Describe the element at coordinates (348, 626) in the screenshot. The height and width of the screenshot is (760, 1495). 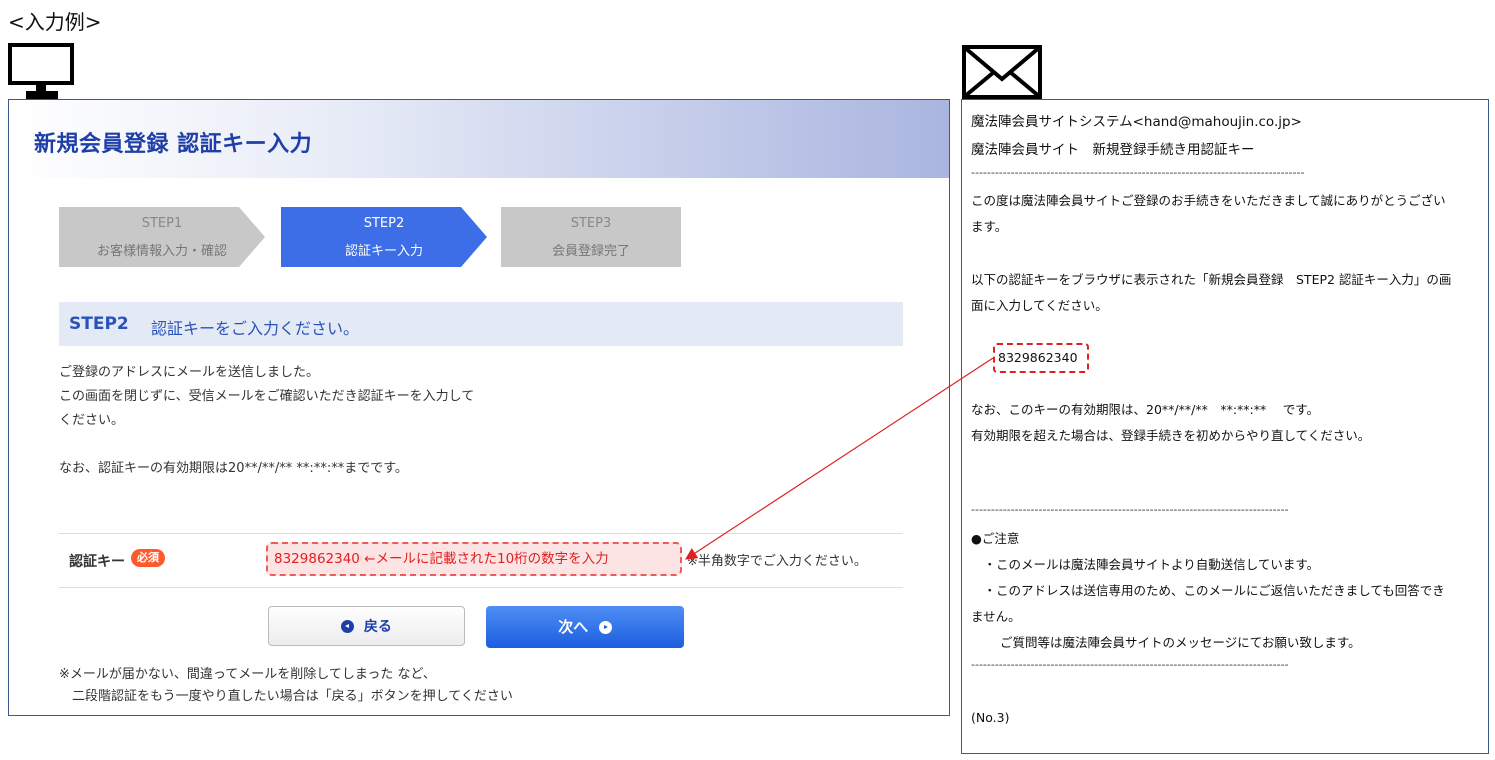
I see `circle-arrow-left-icon` at that location.